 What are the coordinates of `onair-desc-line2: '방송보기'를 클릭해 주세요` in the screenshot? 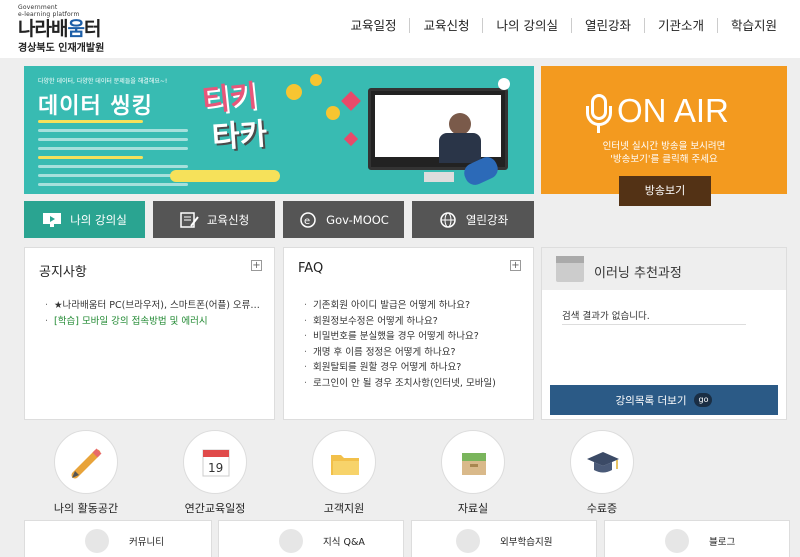 It's located at (664, 159).